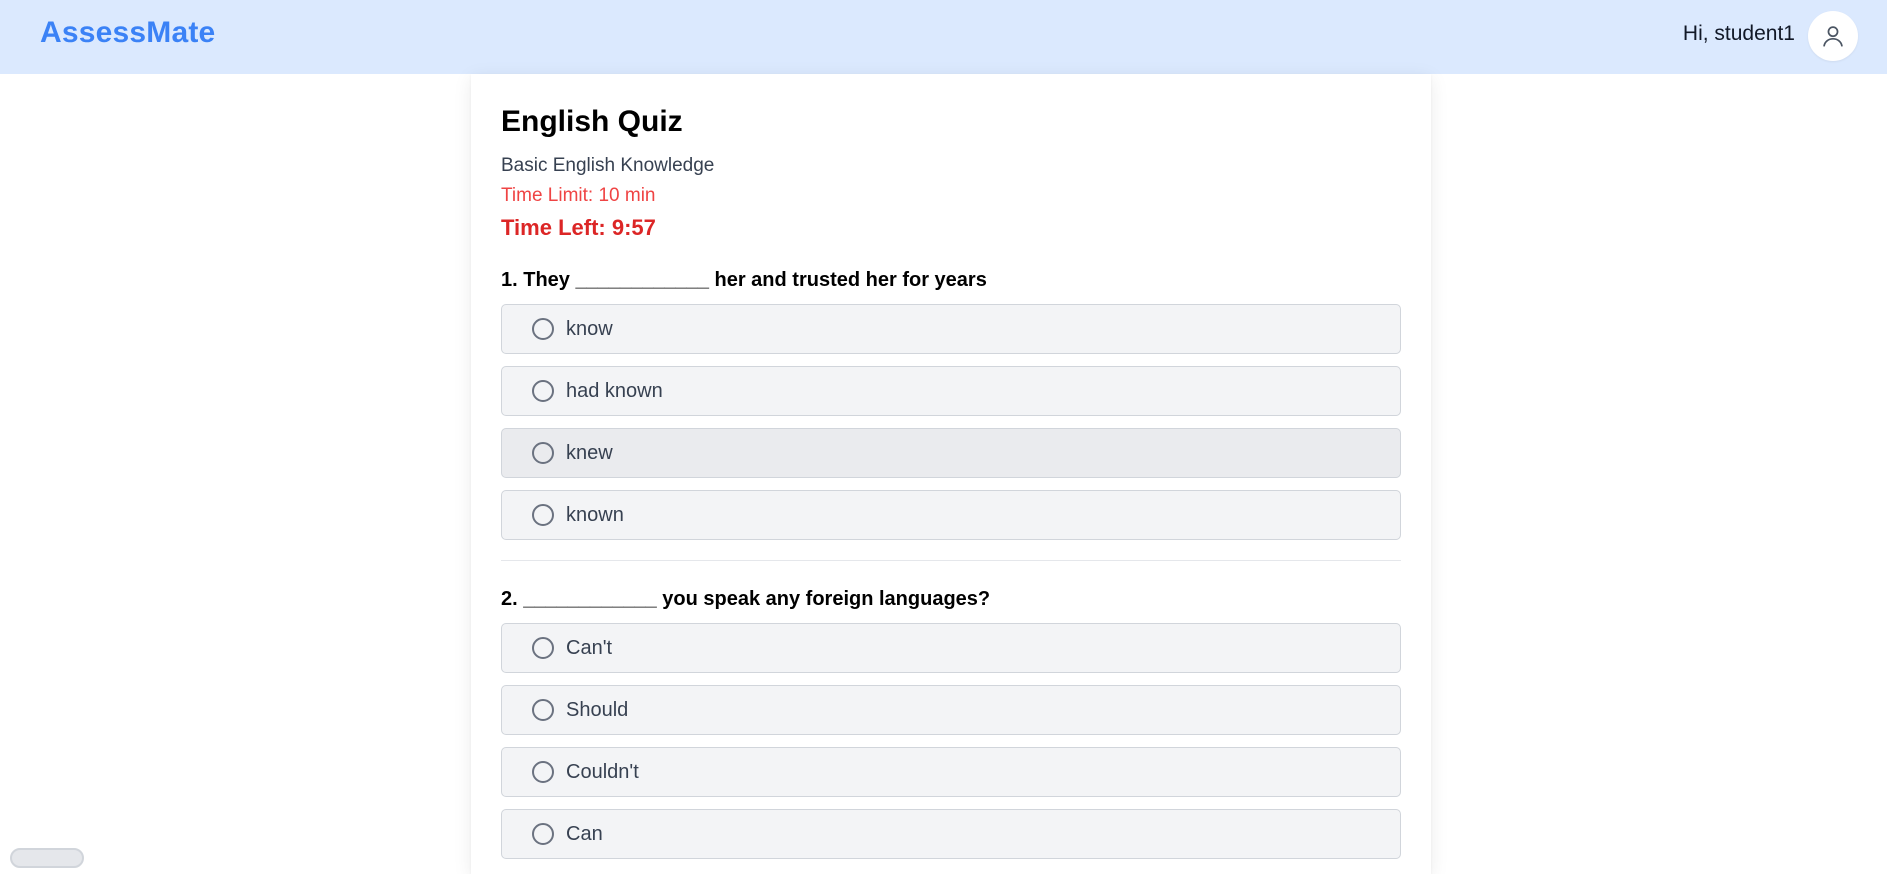 This screenshot has width=1887, height=874. What do you see at coordinates (589, 452) in the screenshot?
I see `option-label: knew` at bounding box center [589, 452].